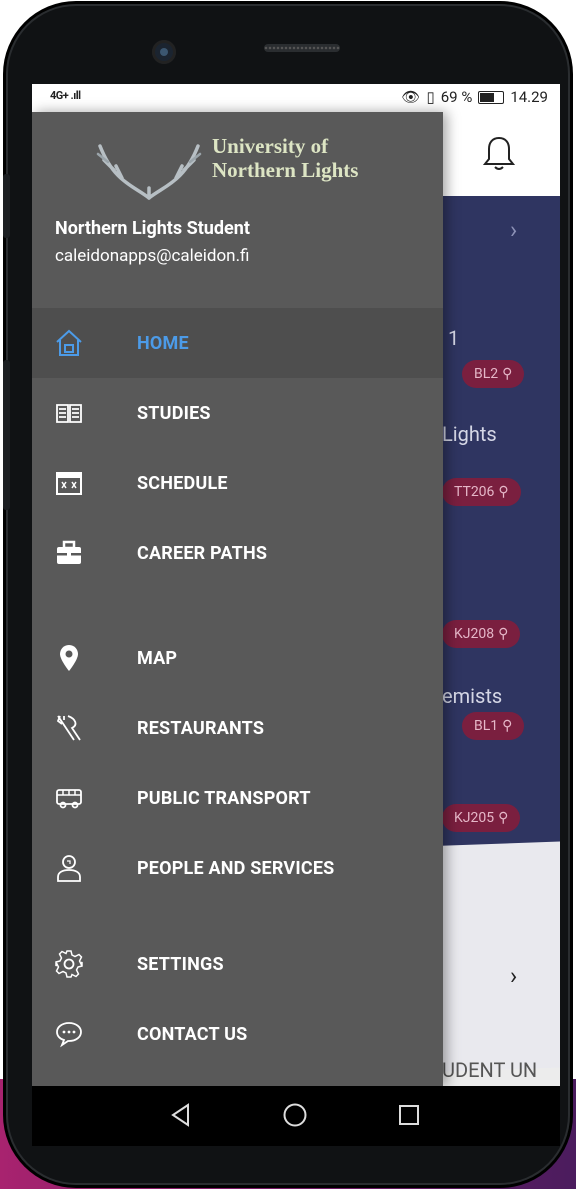 The height and width of the screenshot is (1189, 576). I want to click on user-name: Northern Lights Student, so click(152, 228).